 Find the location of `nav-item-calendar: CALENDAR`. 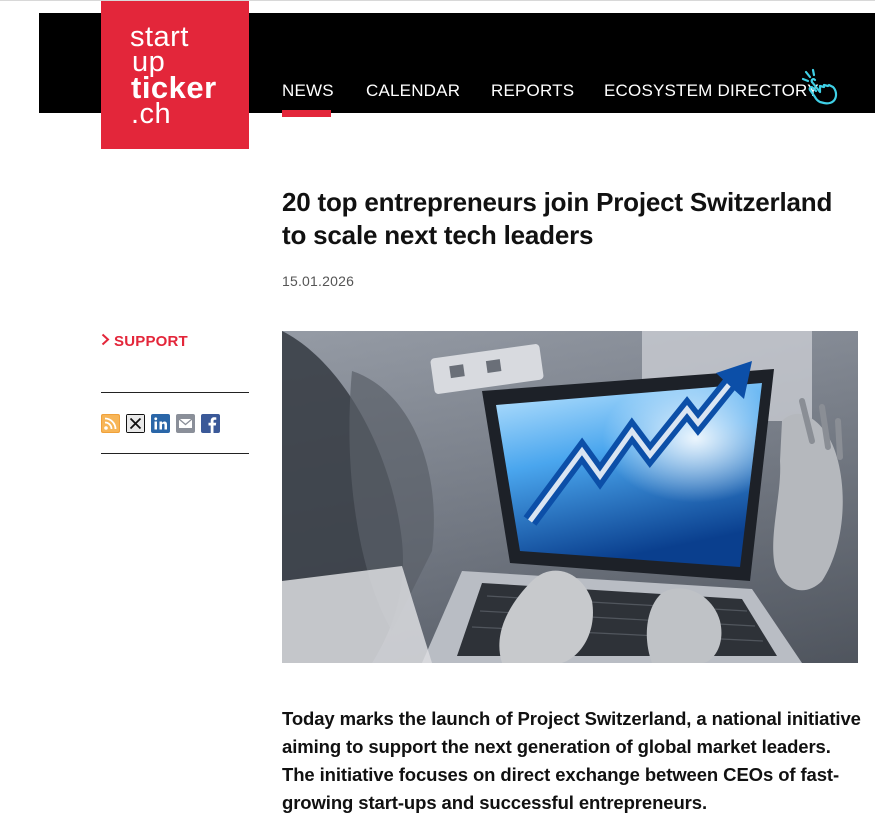

nav-item-calendar: CALENDAR is located at coordinates (413, 91).